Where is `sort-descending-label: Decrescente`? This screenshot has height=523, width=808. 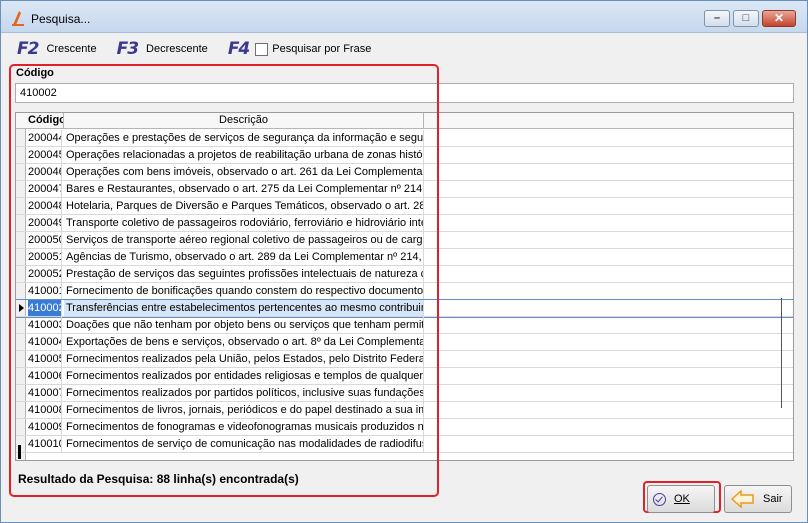
sort-descending-label: Decrescente is located at coordinates (177, 49).